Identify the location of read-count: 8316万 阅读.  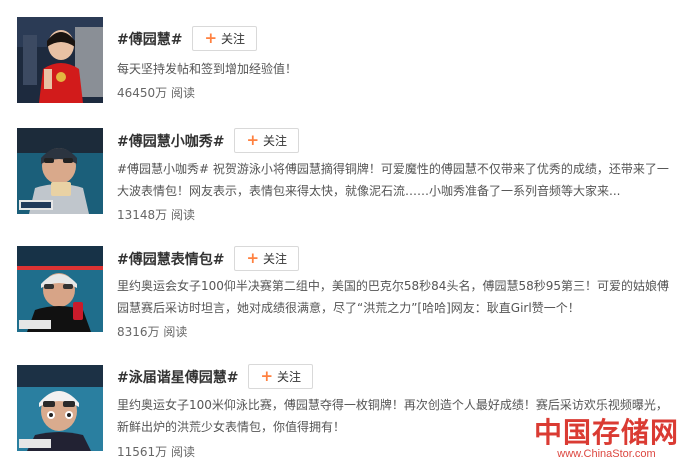
(152, 332).